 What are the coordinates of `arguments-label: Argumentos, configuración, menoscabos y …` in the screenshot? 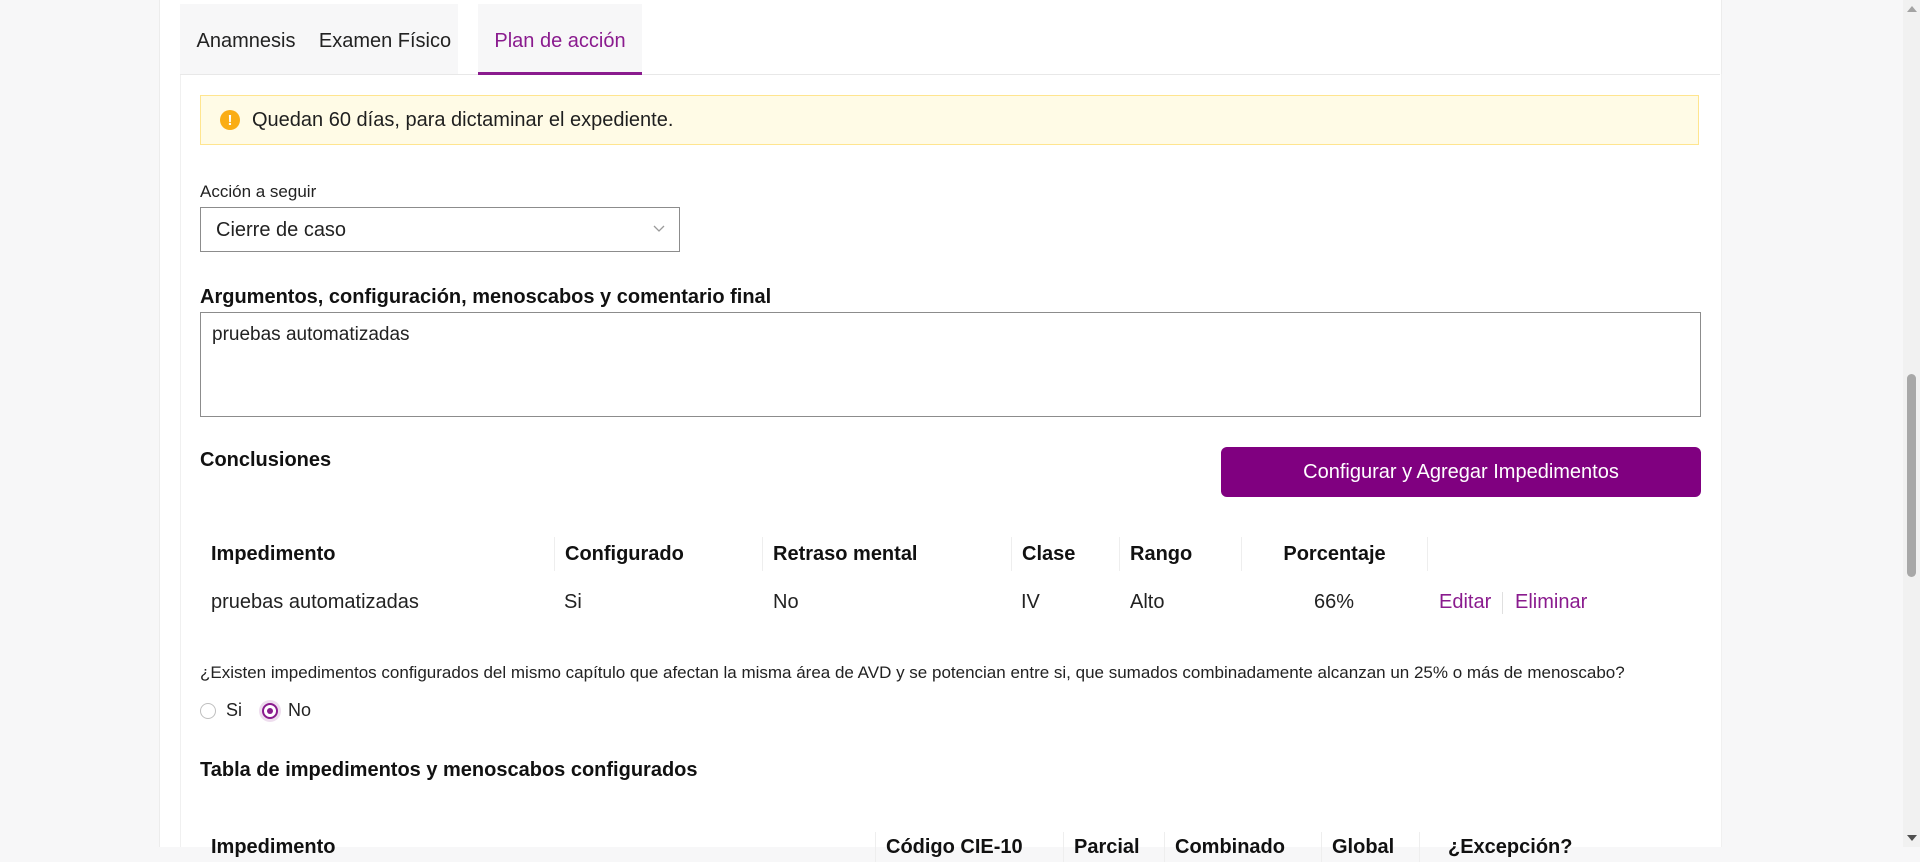 It's located at (486, 297).